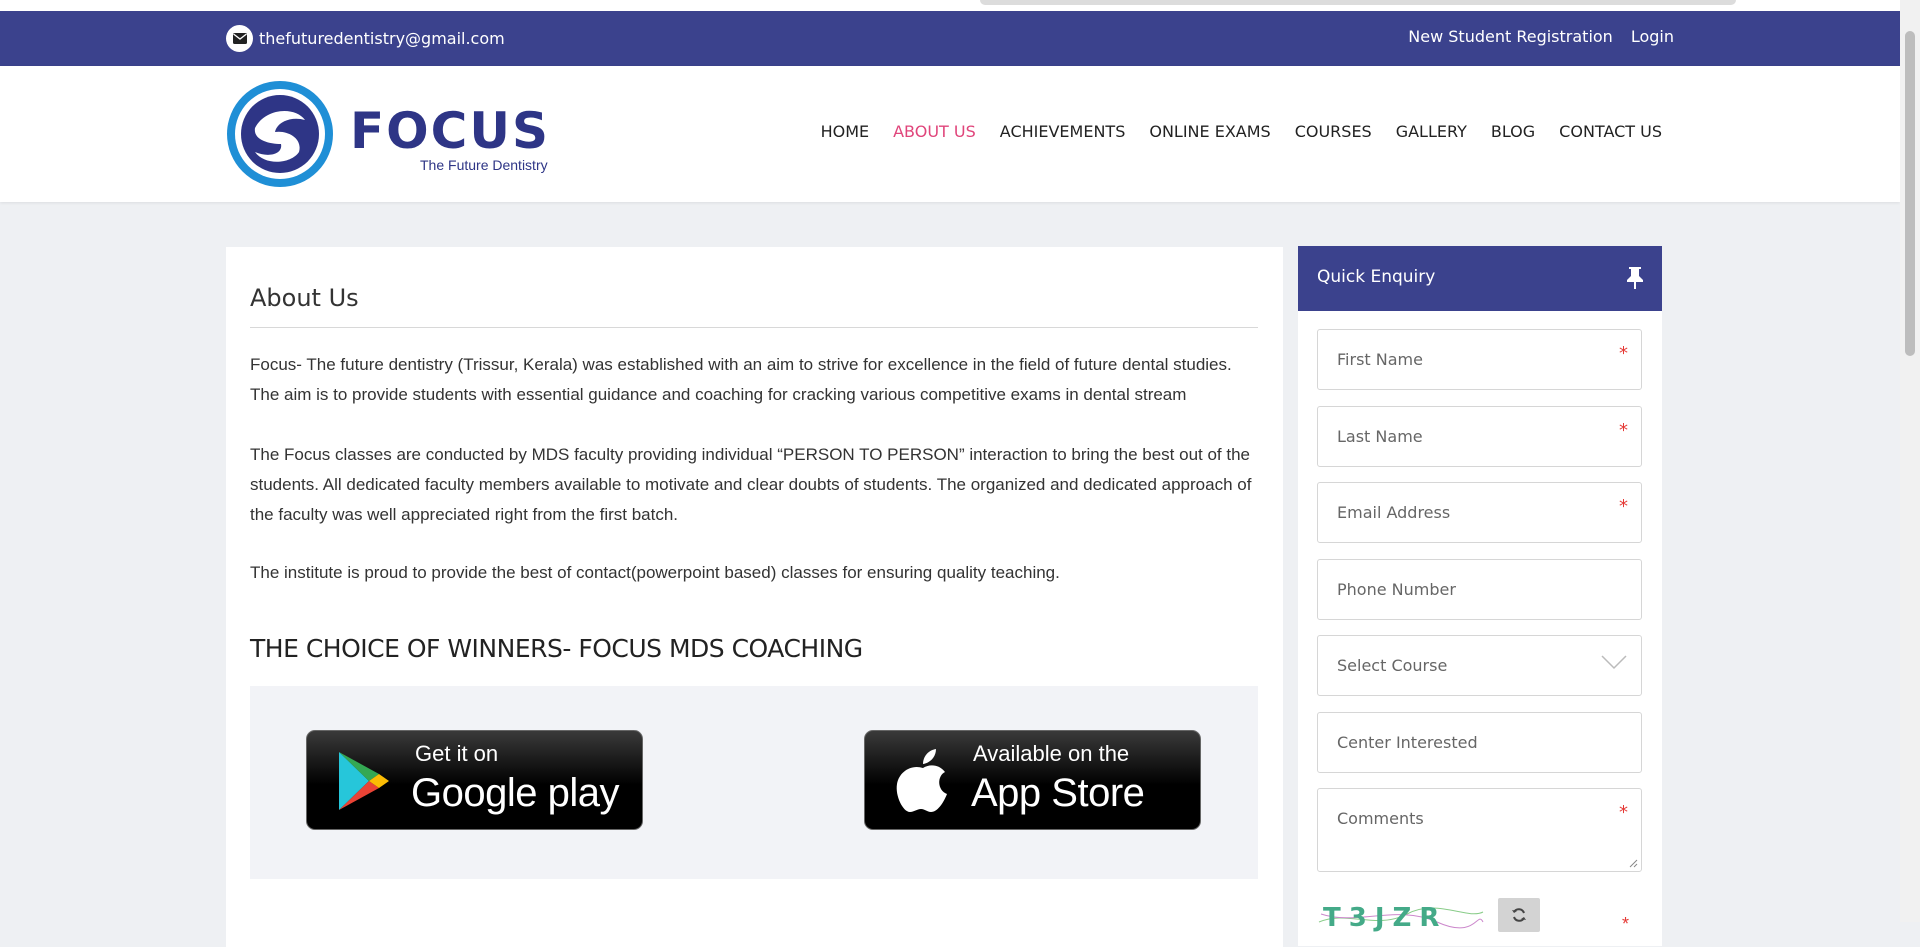 Image resolution: width=1920 pixels, height=947 pixels. I want to click on quick-enquiry-title: Quick Enquiry, so click(1376, 277).